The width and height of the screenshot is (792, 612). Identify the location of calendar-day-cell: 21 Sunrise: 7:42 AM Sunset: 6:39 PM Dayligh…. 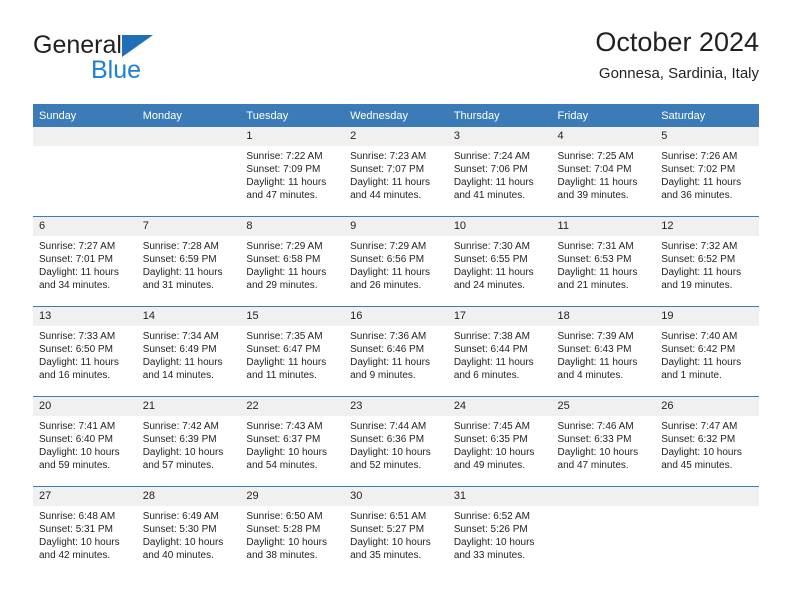
(188, 441).